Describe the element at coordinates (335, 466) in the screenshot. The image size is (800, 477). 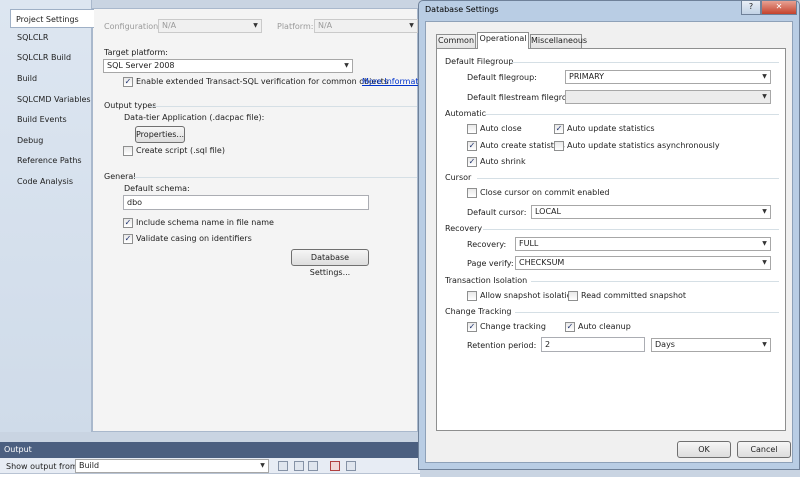
I see `clear-all-icon` at that location.